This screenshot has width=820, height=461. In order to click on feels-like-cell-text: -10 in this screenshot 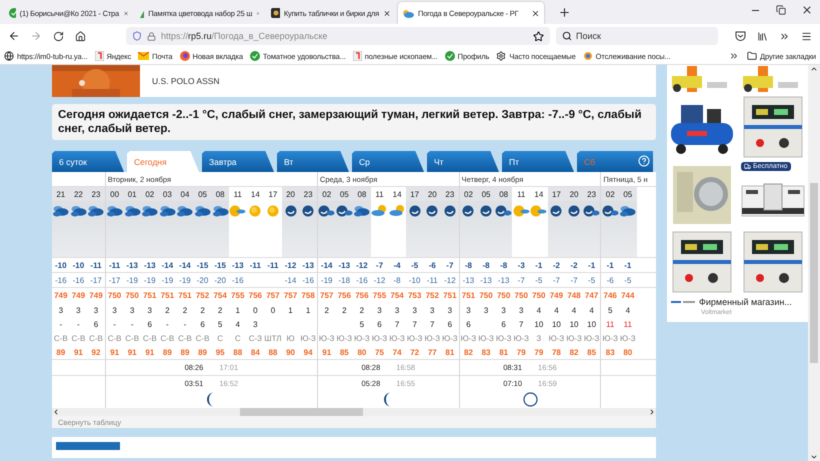, I will do `click(415, 280)`.